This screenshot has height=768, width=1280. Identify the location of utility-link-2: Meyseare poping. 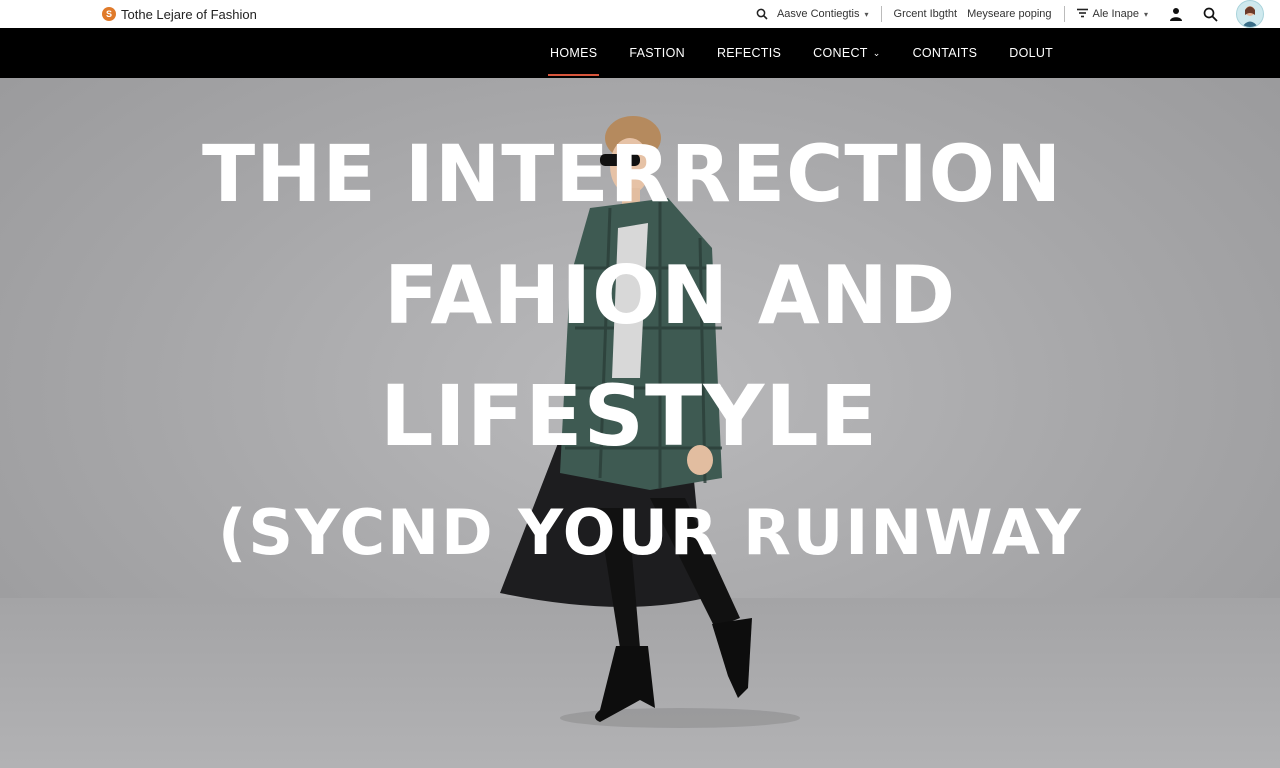
(1009, 14).